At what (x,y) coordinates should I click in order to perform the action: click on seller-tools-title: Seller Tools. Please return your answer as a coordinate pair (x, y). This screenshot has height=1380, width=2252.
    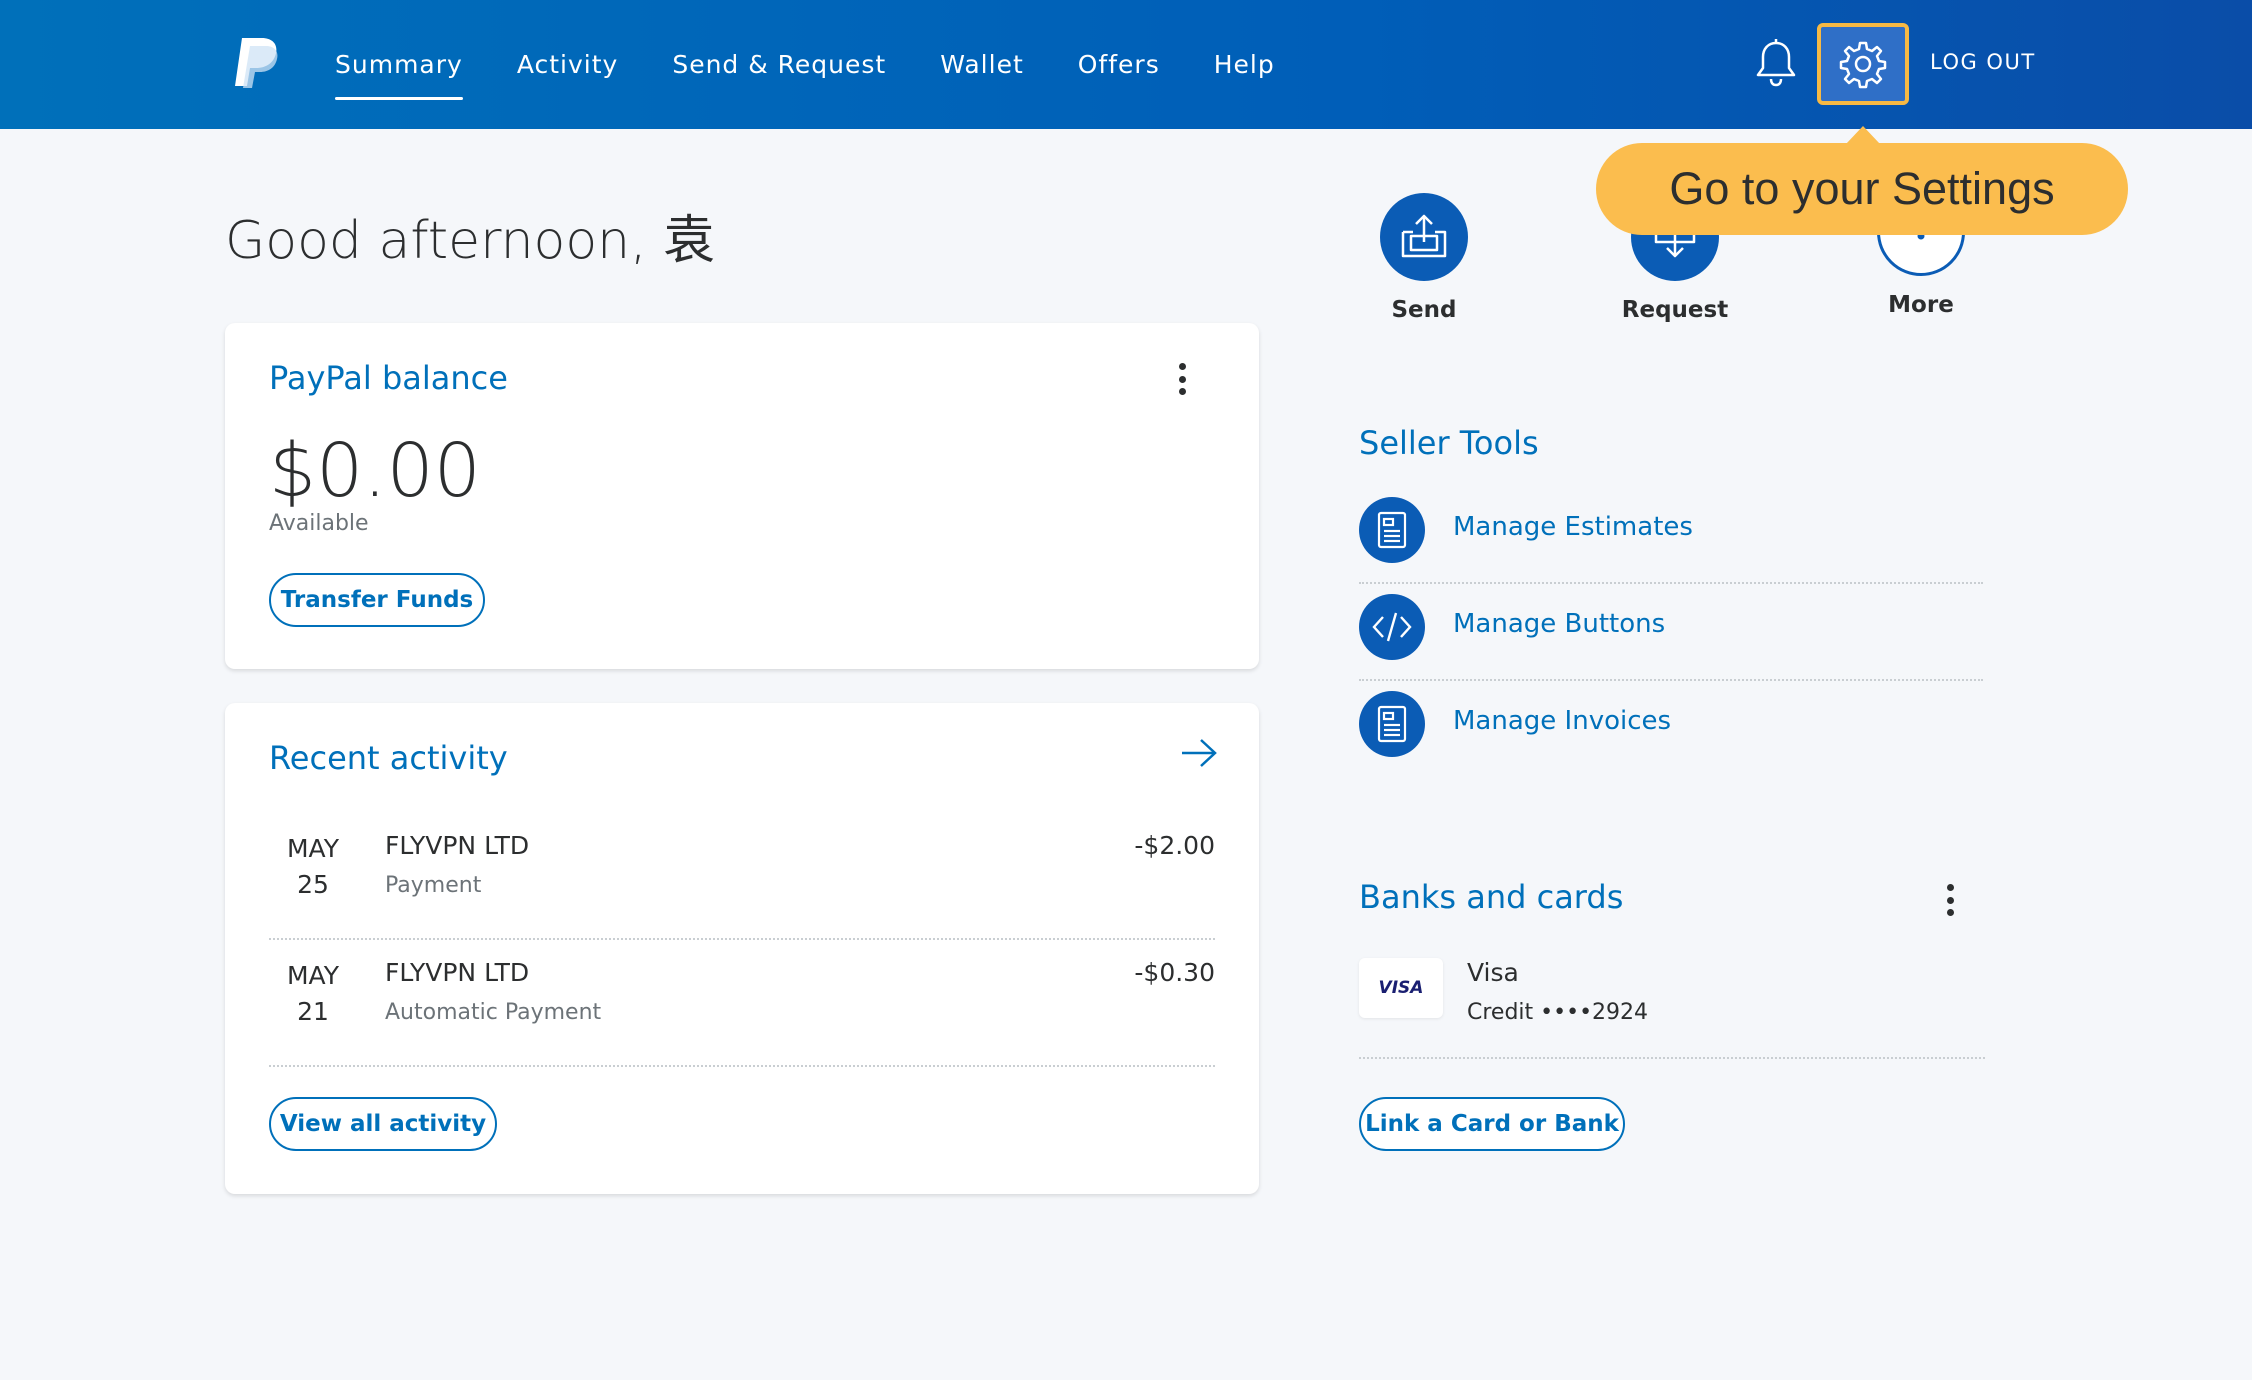
    Looking at the image, I should click on (1449, 443).